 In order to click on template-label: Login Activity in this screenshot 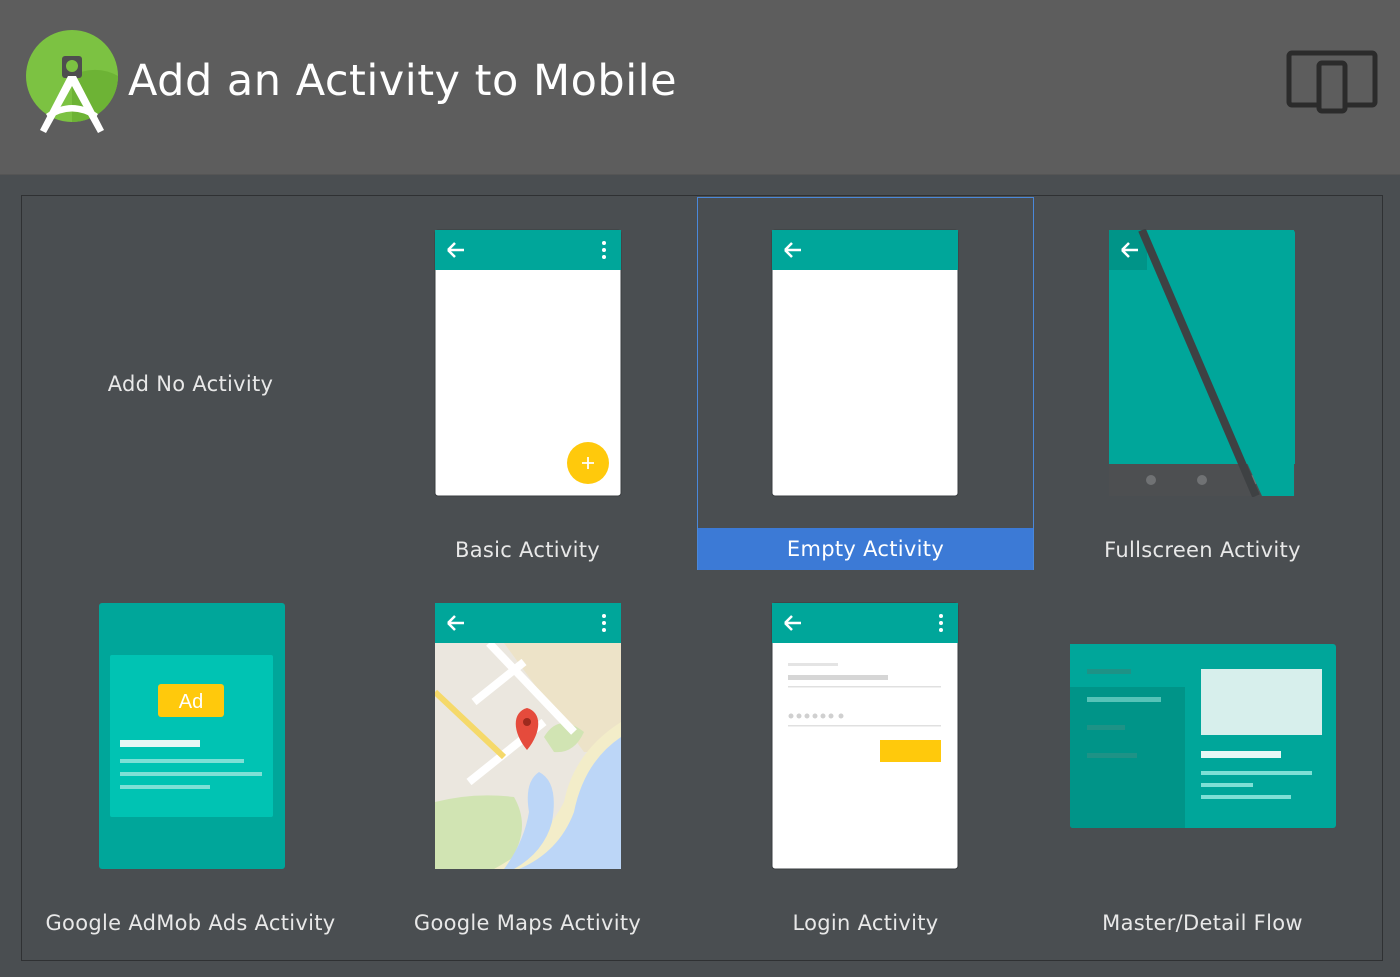, I will do `click(865, 923)`.